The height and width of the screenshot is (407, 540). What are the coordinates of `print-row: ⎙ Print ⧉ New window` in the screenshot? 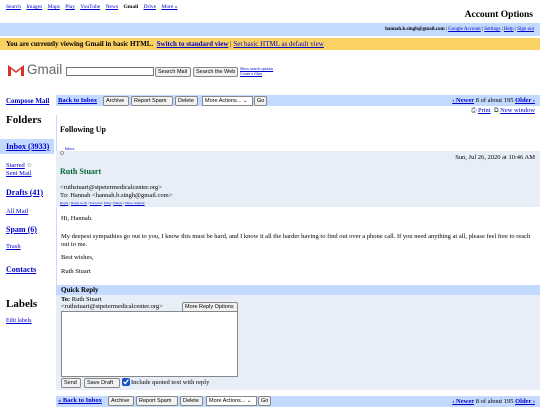 It's located at (503, 111).